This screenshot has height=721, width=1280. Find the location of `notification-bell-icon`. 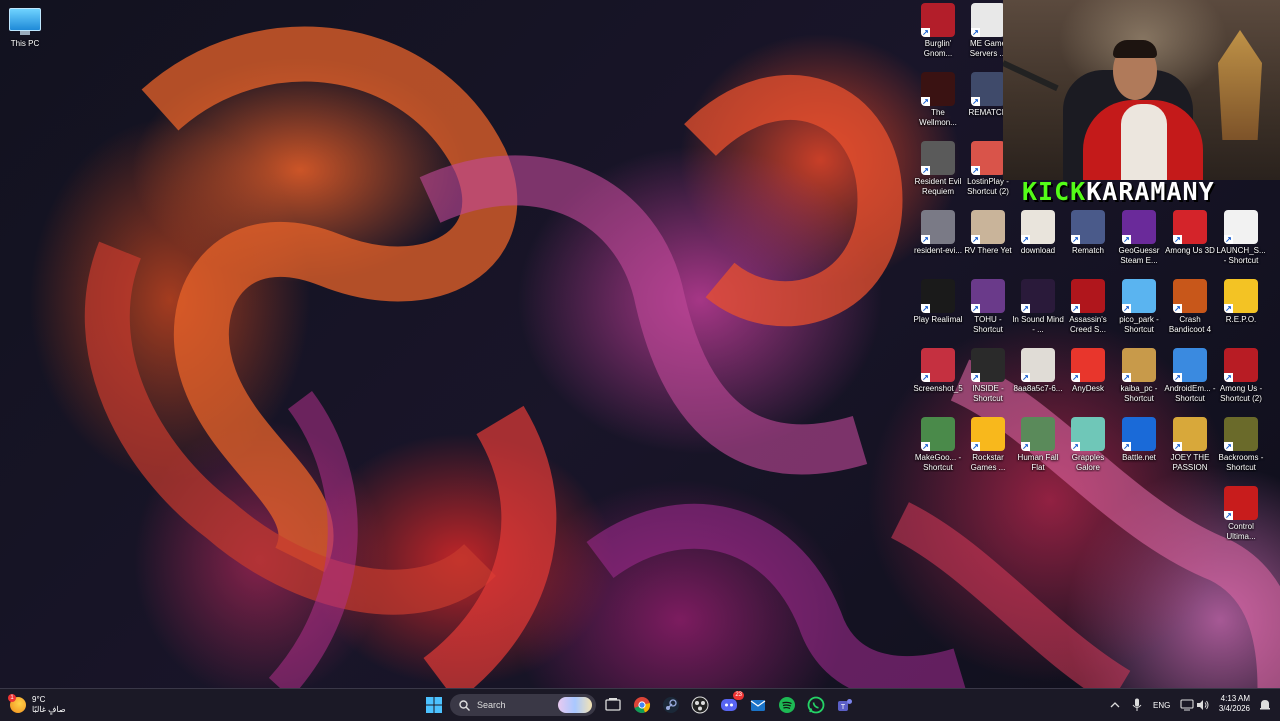

notification-bell-icon is located at coordinates (1265, 705).